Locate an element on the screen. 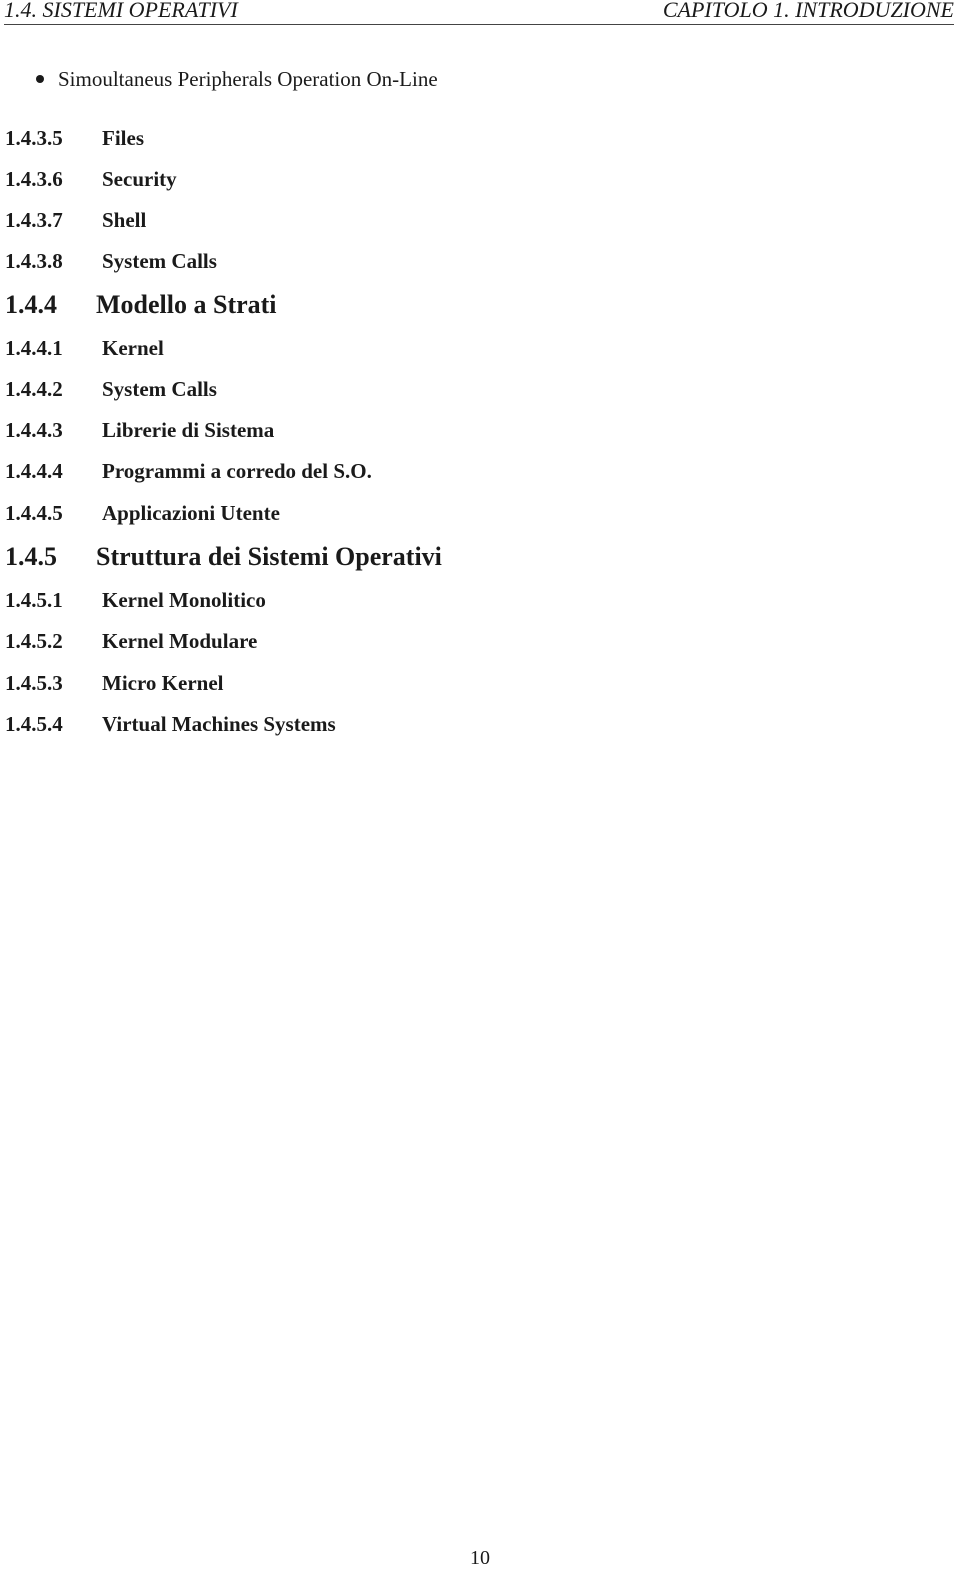 This screenshot has width=960, height=1574. section-number: 1.4.3.6 is located at coordinates (34, 179).